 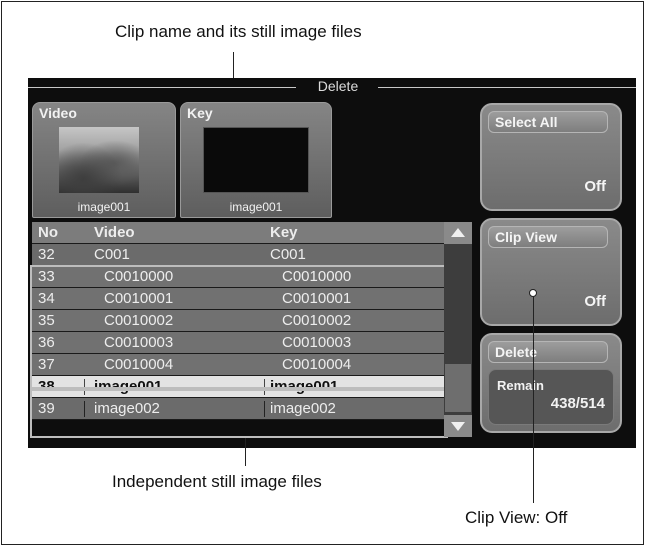 What do you see at coordinates (251, 255) in the screenshot?
I see `table-row: 32 C001 C001` at bounding box center [251, 255].